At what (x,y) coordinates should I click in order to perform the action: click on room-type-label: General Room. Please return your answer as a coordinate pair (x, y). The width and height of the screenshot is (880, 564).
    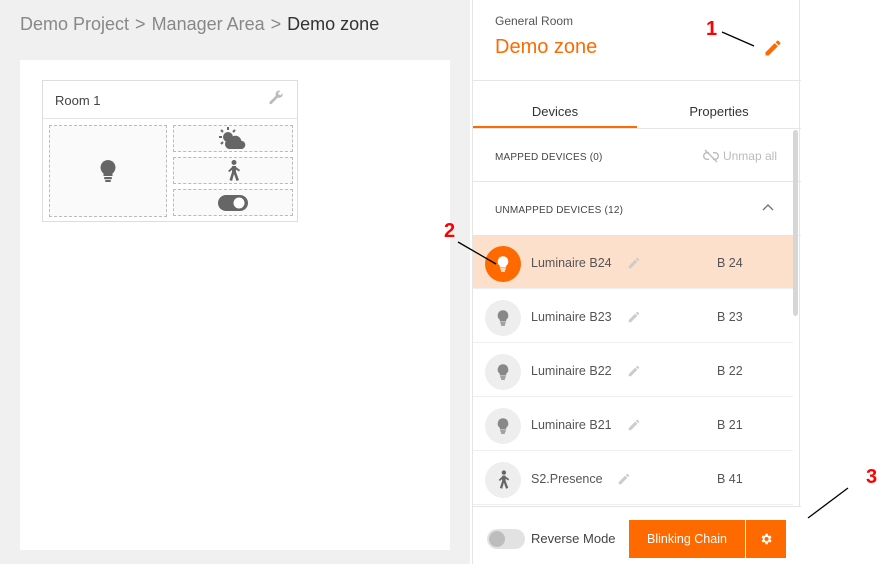
    Looking at the image, I should click on (534, 21).